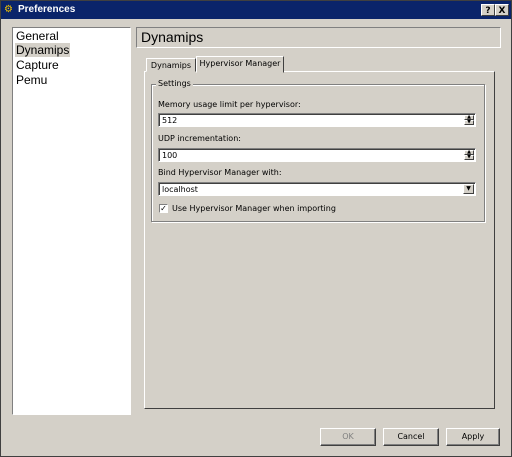 This screenshot has width=512, height=457. What do you see at coordinates (180, 189) in the screenshot?
I see `bind-hypervisor-value: localhost` at bounding box center [180, 189].